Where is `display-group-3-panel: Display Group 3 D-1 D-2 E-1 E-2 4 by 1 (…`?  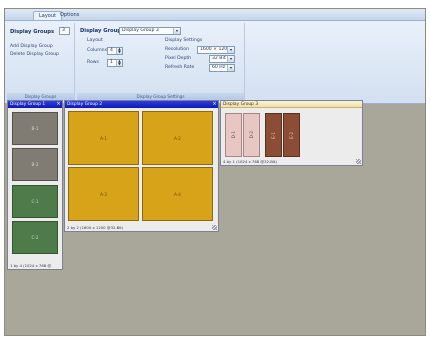
display-group-3-panel: Display Group 3 D-1 D-2 E-1 E-2 4 by 1 (… is located at coordinates (291, 133).